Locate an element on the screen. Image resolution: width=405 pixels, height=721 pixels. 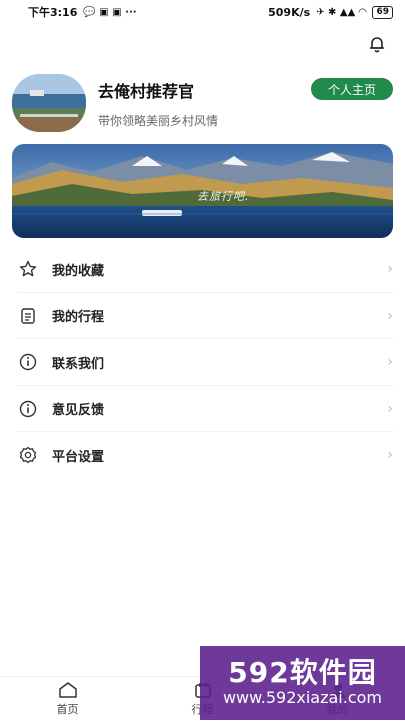
avatar is located at coordinates (49, 103).